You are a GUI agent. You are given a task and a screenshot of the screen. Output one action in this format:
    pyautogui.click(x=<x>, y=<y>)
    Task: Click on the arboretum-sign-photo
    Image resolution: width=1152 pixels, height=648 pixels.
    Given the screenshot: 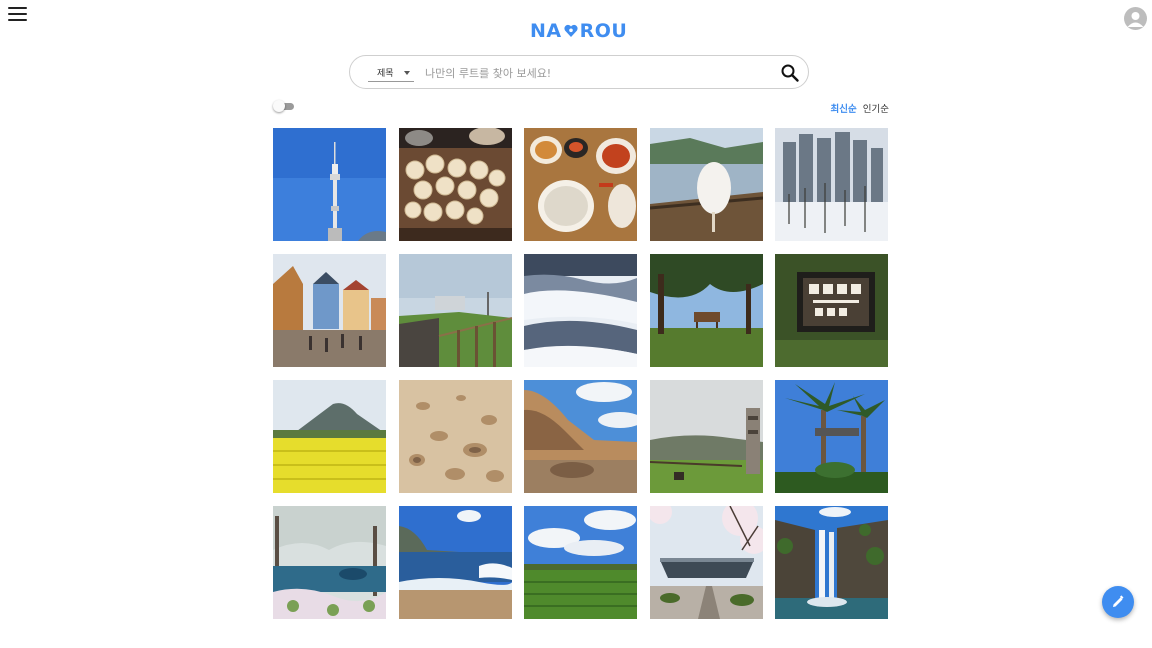 What is the action you would take?
    pyautogui.click(x=831, y=310)
    